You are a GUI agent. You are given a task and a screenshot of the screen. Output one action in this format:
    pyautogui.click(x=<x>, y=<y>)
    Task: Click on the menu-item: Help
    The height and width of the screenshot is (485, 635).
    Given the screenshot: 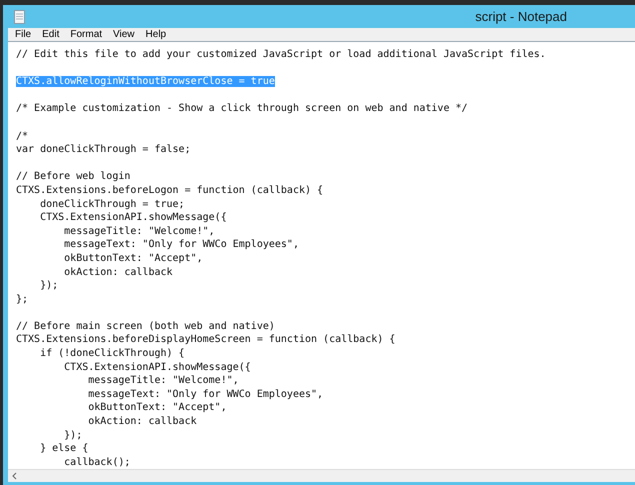 What is the action you would take?
    pyautogui.click(x=156, y=35)
    